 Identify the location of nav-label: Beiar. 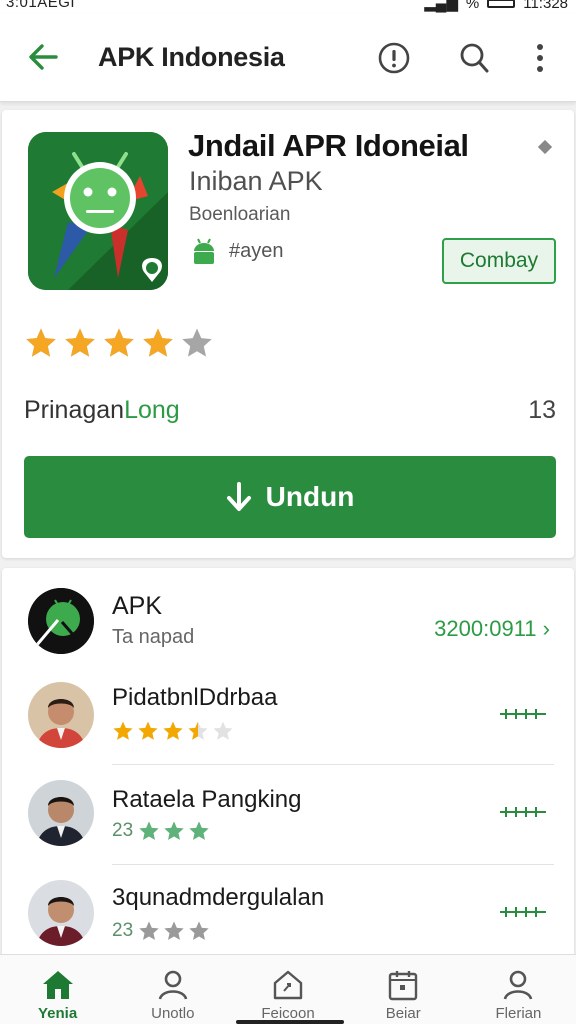
(403, 1013).